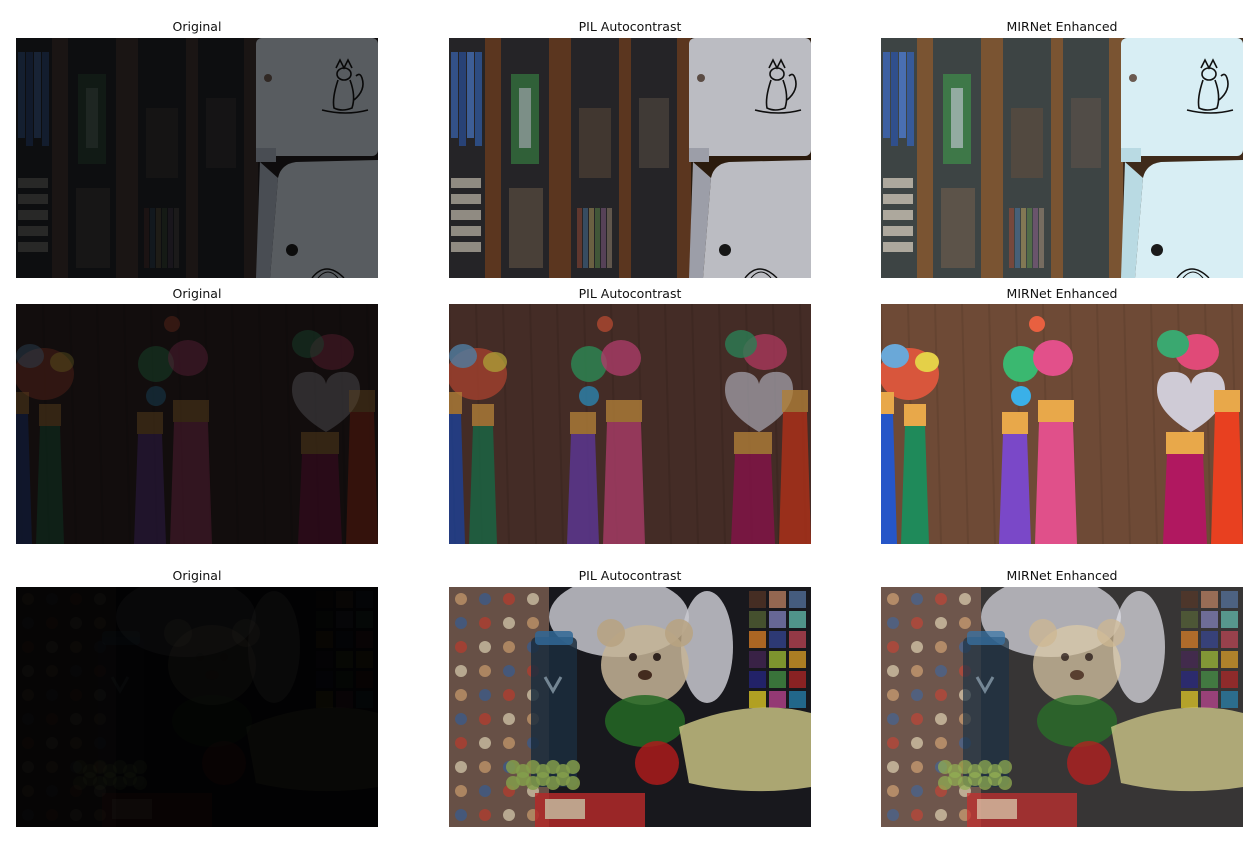 This screenshot has width=1250, height=843. What do you see at coordinates (1062, 575) in the screenshot?
I see `panel-title: MIRNet Enhanced` at bounding box center [1062, 575].